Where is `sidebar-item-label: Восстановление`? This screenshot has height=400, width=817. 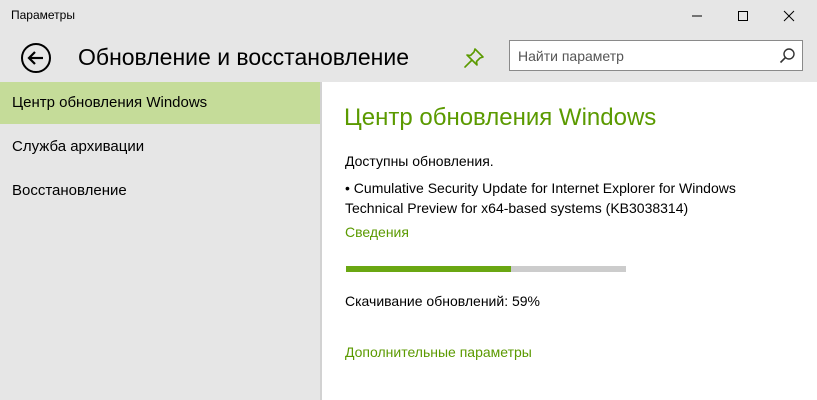 sidebar-item-label: Восстановление is located at coordinates (69, 190).